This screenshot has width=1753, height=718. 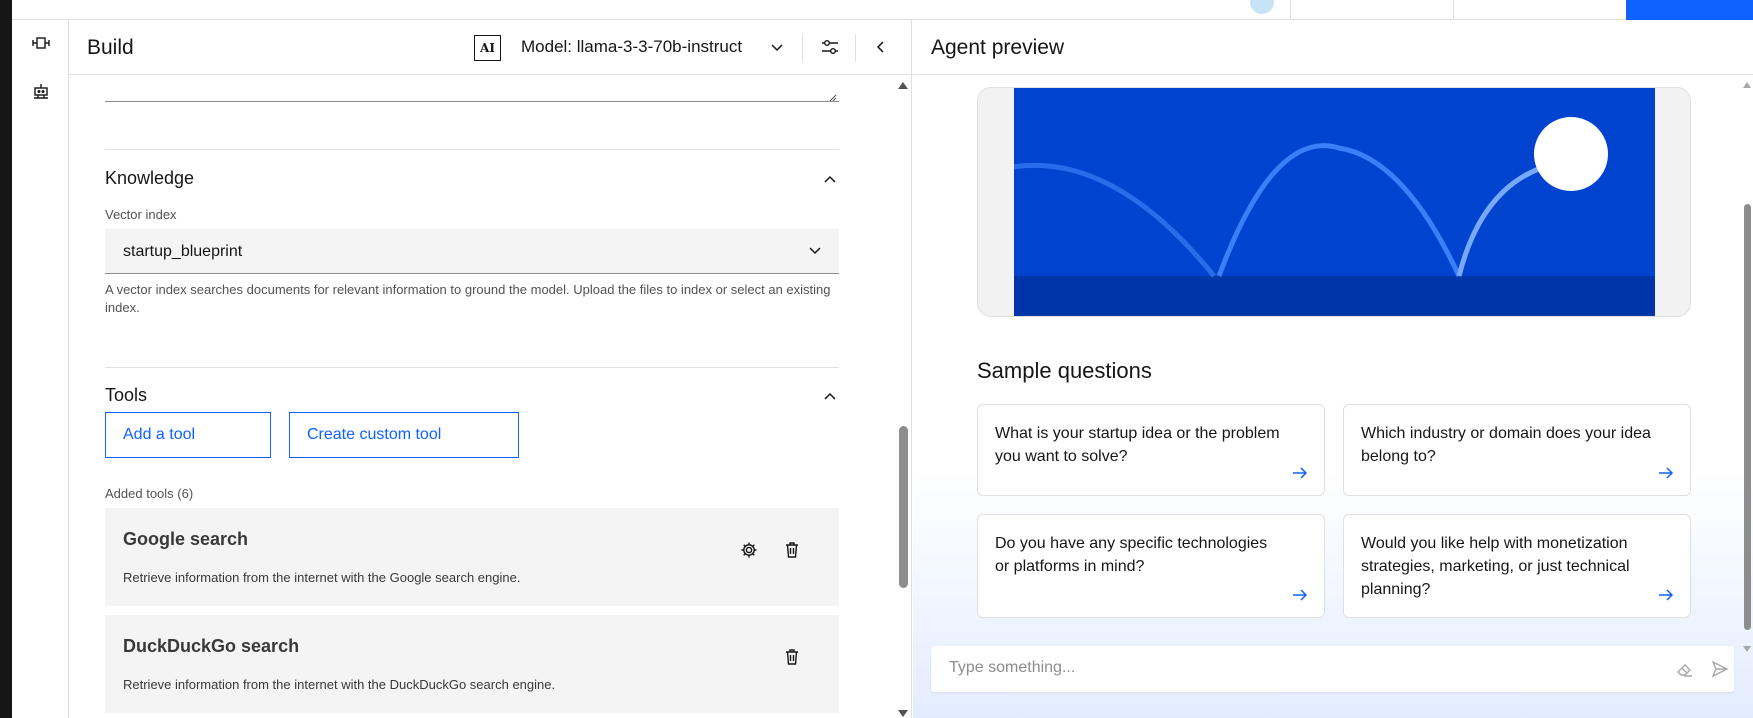 What do you see at coordinates (150, 178) in the screenshot?
I see `knowledge-title: Knowledge` at bounding box center [150, 178].